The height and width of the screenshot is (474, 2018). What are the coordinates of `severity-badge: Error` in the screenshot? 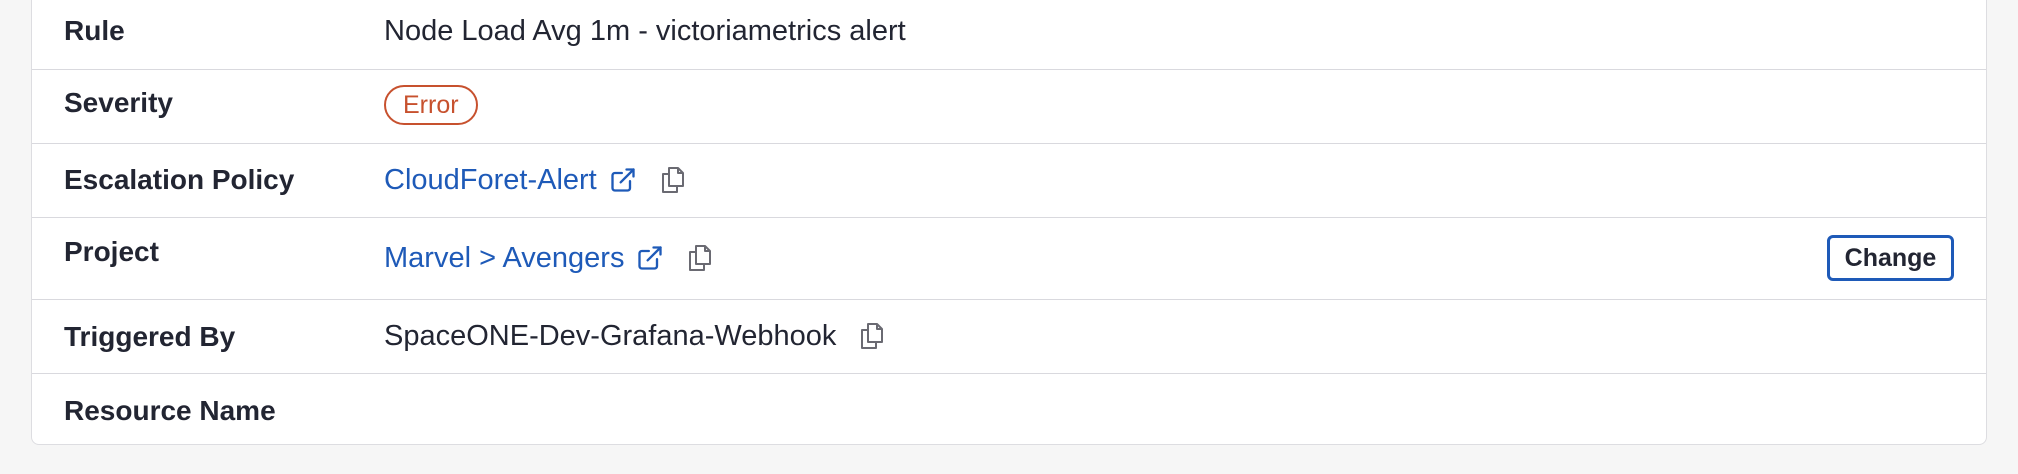 It's located at (431, 105).